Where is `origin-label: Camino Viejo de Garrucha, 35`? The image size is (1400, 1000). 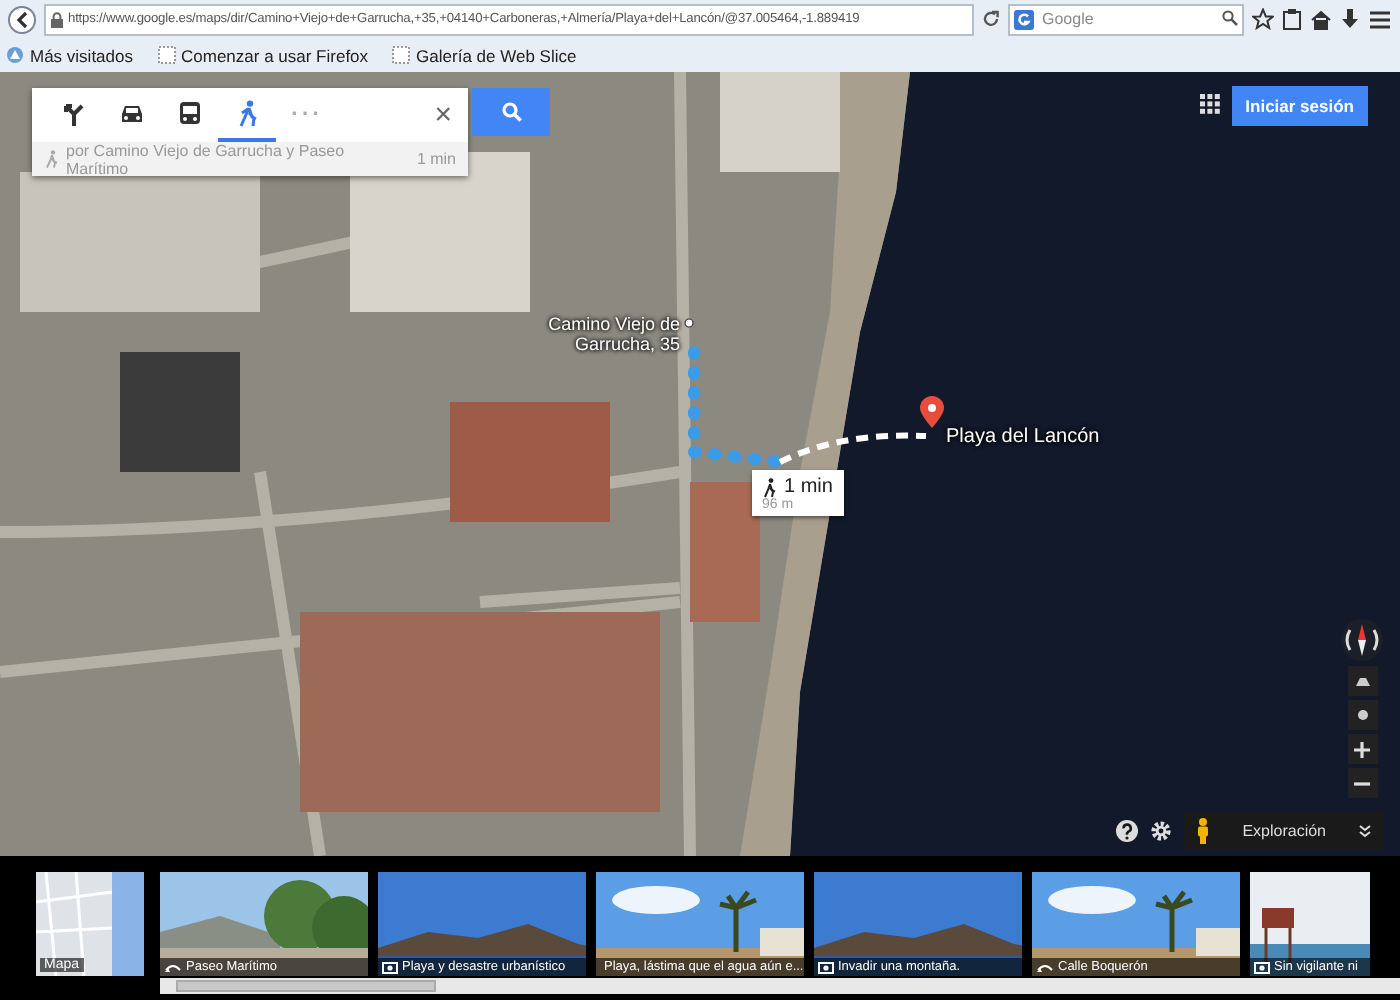 origin-label: Camino Viejo de Garrucha, 35 is located at coordinates (613, 335).